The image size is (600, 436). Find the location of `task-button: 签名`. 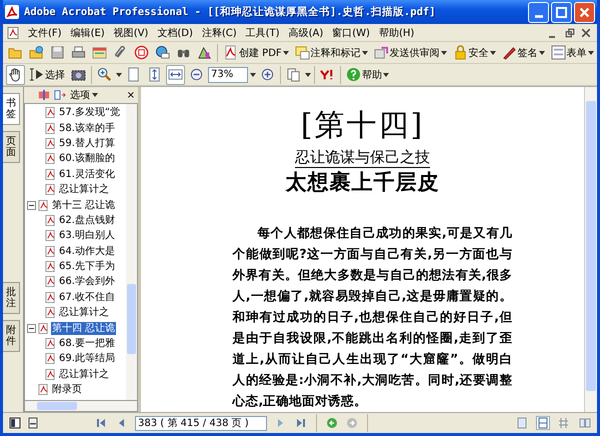

task-button: 签名 is located at coordinates (523, 52).